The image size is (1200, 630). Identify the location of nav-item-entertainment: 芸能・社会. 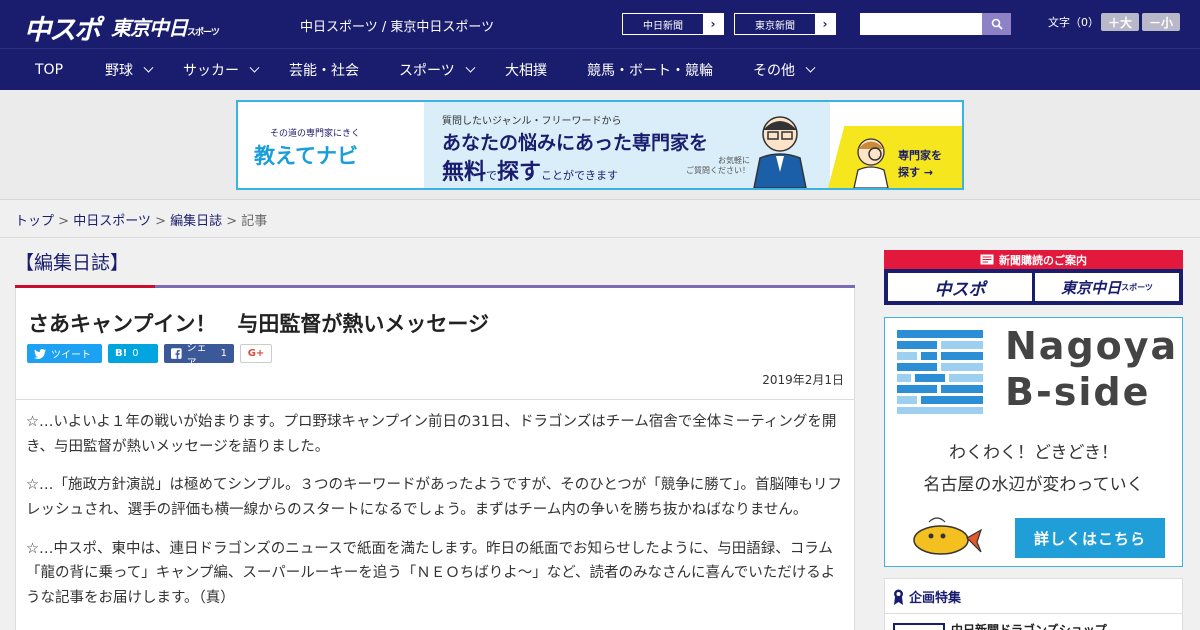
(324, 70).